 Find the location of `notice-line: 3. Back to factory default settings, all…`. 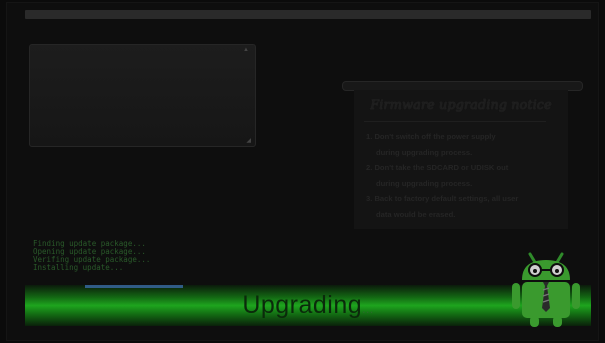

notice-line: 3. Back to factory default settings, all… is located at coordinates (442, 199).